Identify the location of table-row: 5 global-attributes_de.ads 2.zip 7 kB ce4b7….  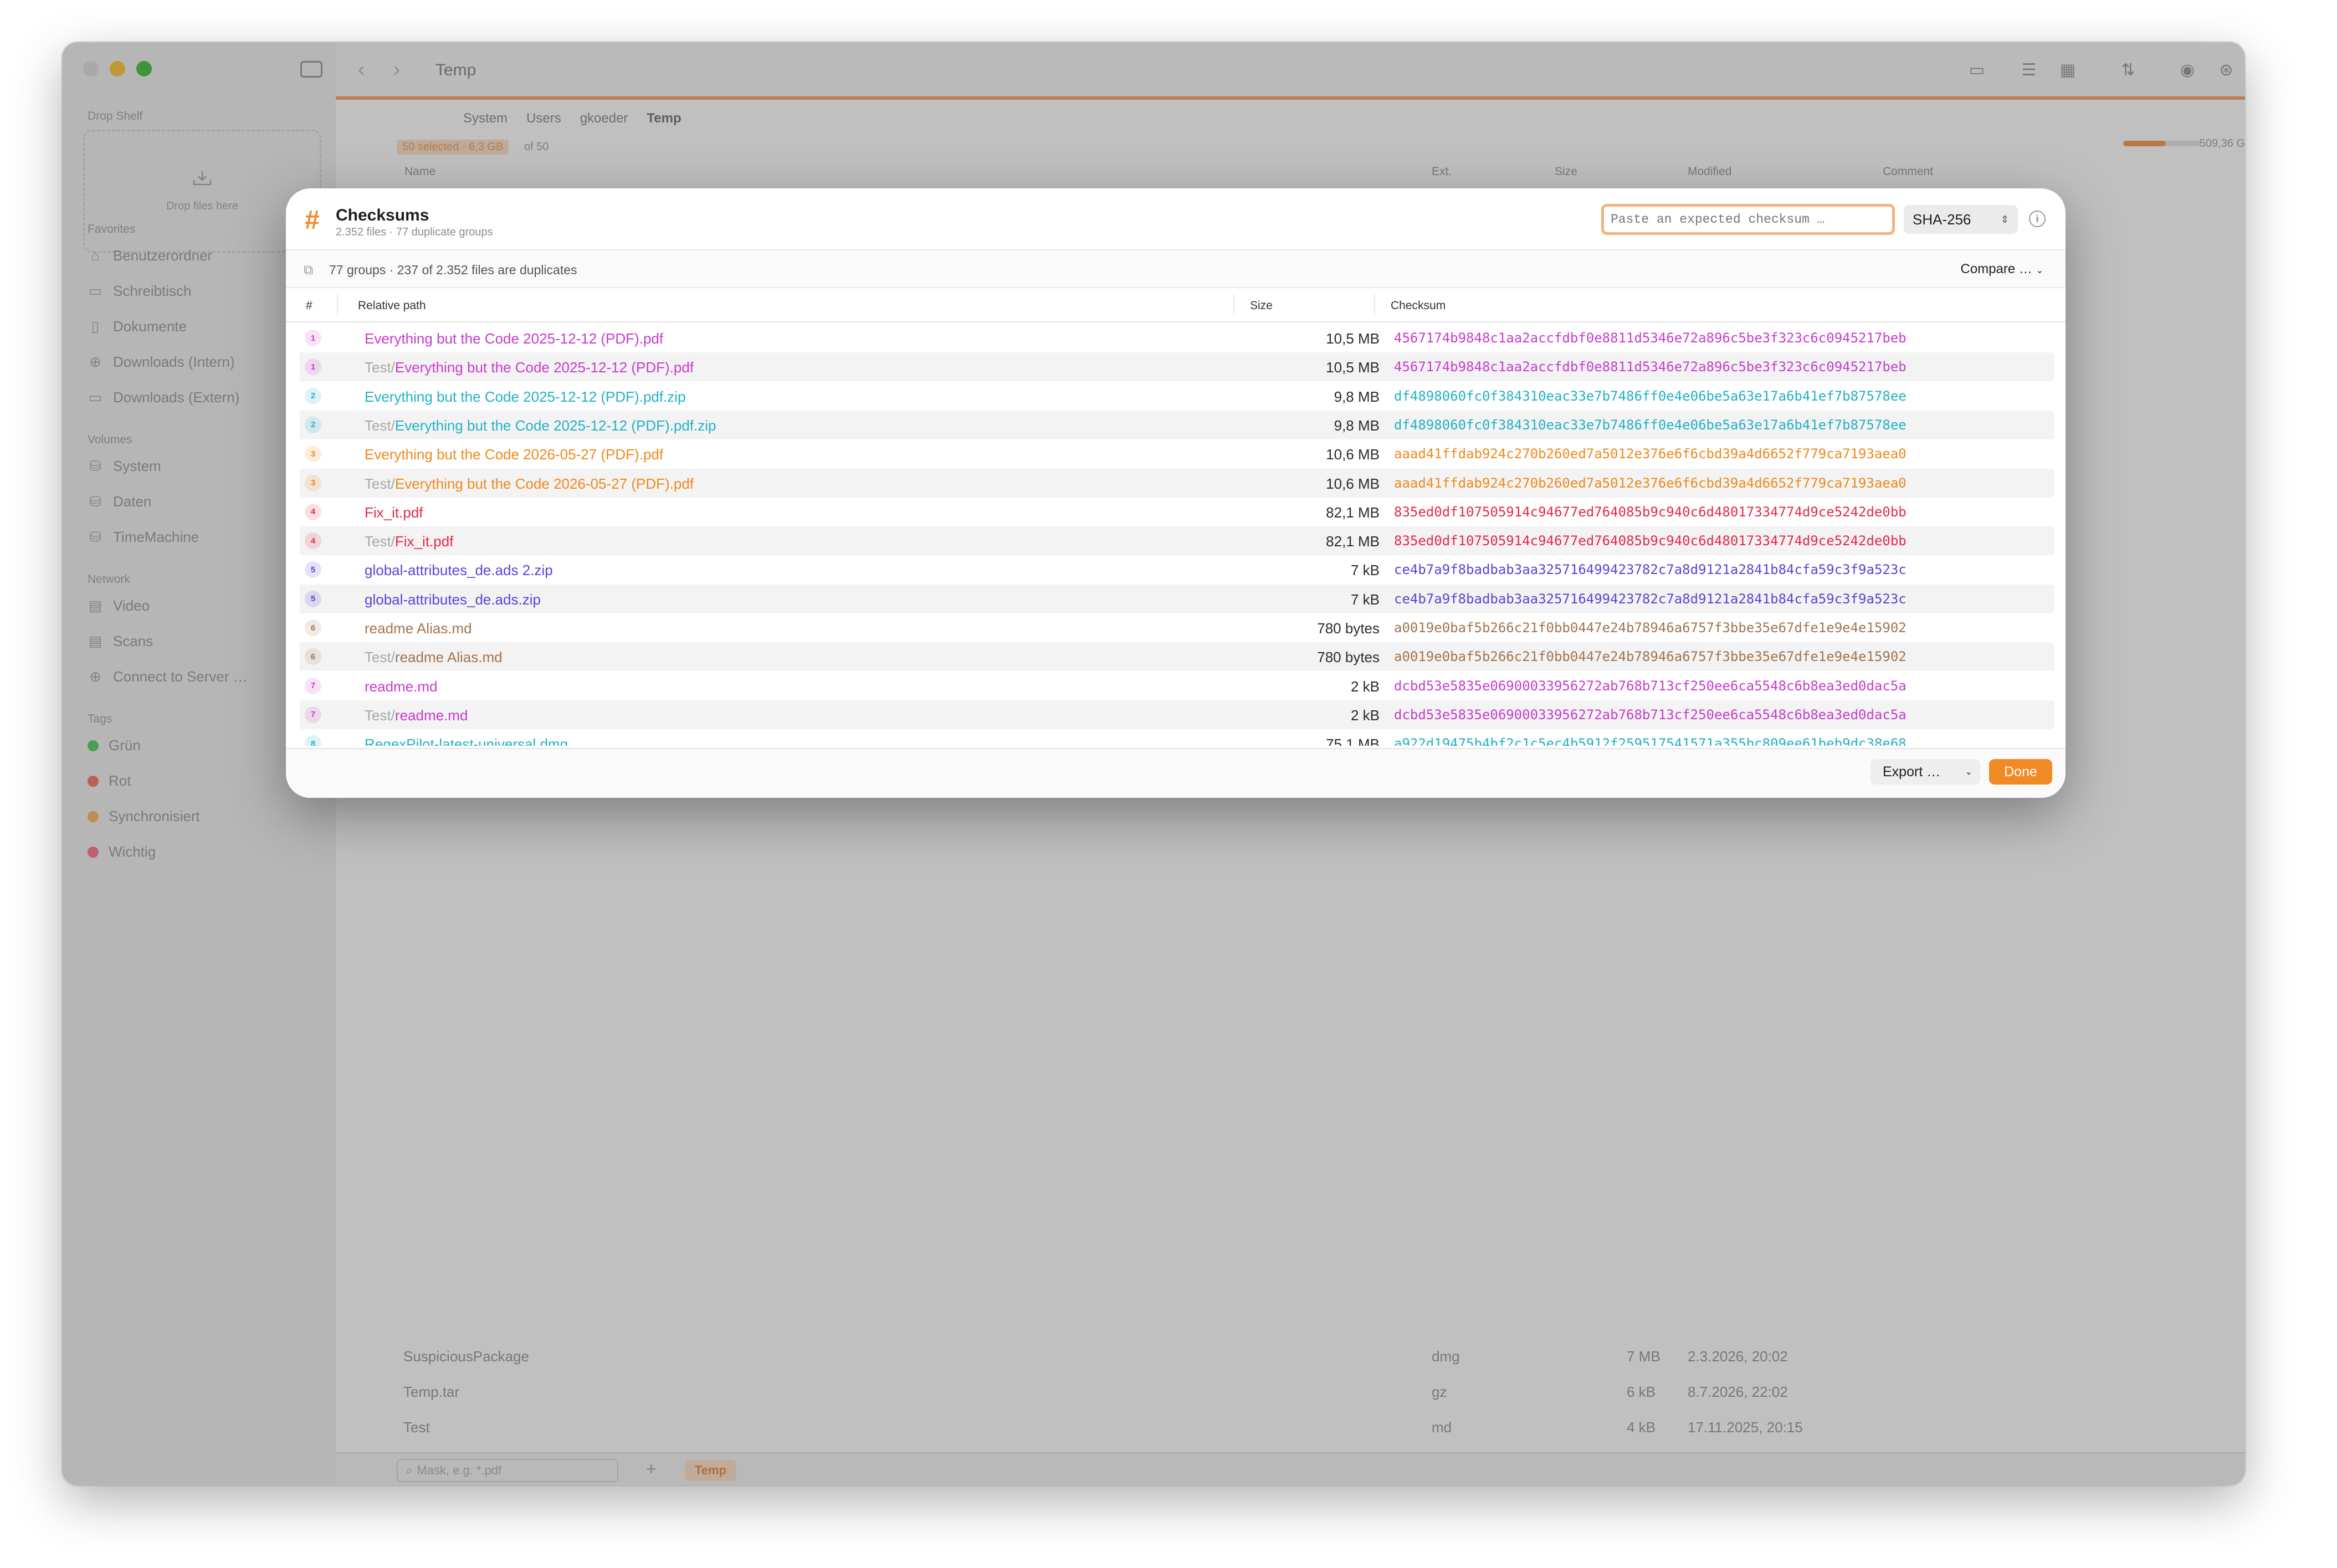
(1176, 569).